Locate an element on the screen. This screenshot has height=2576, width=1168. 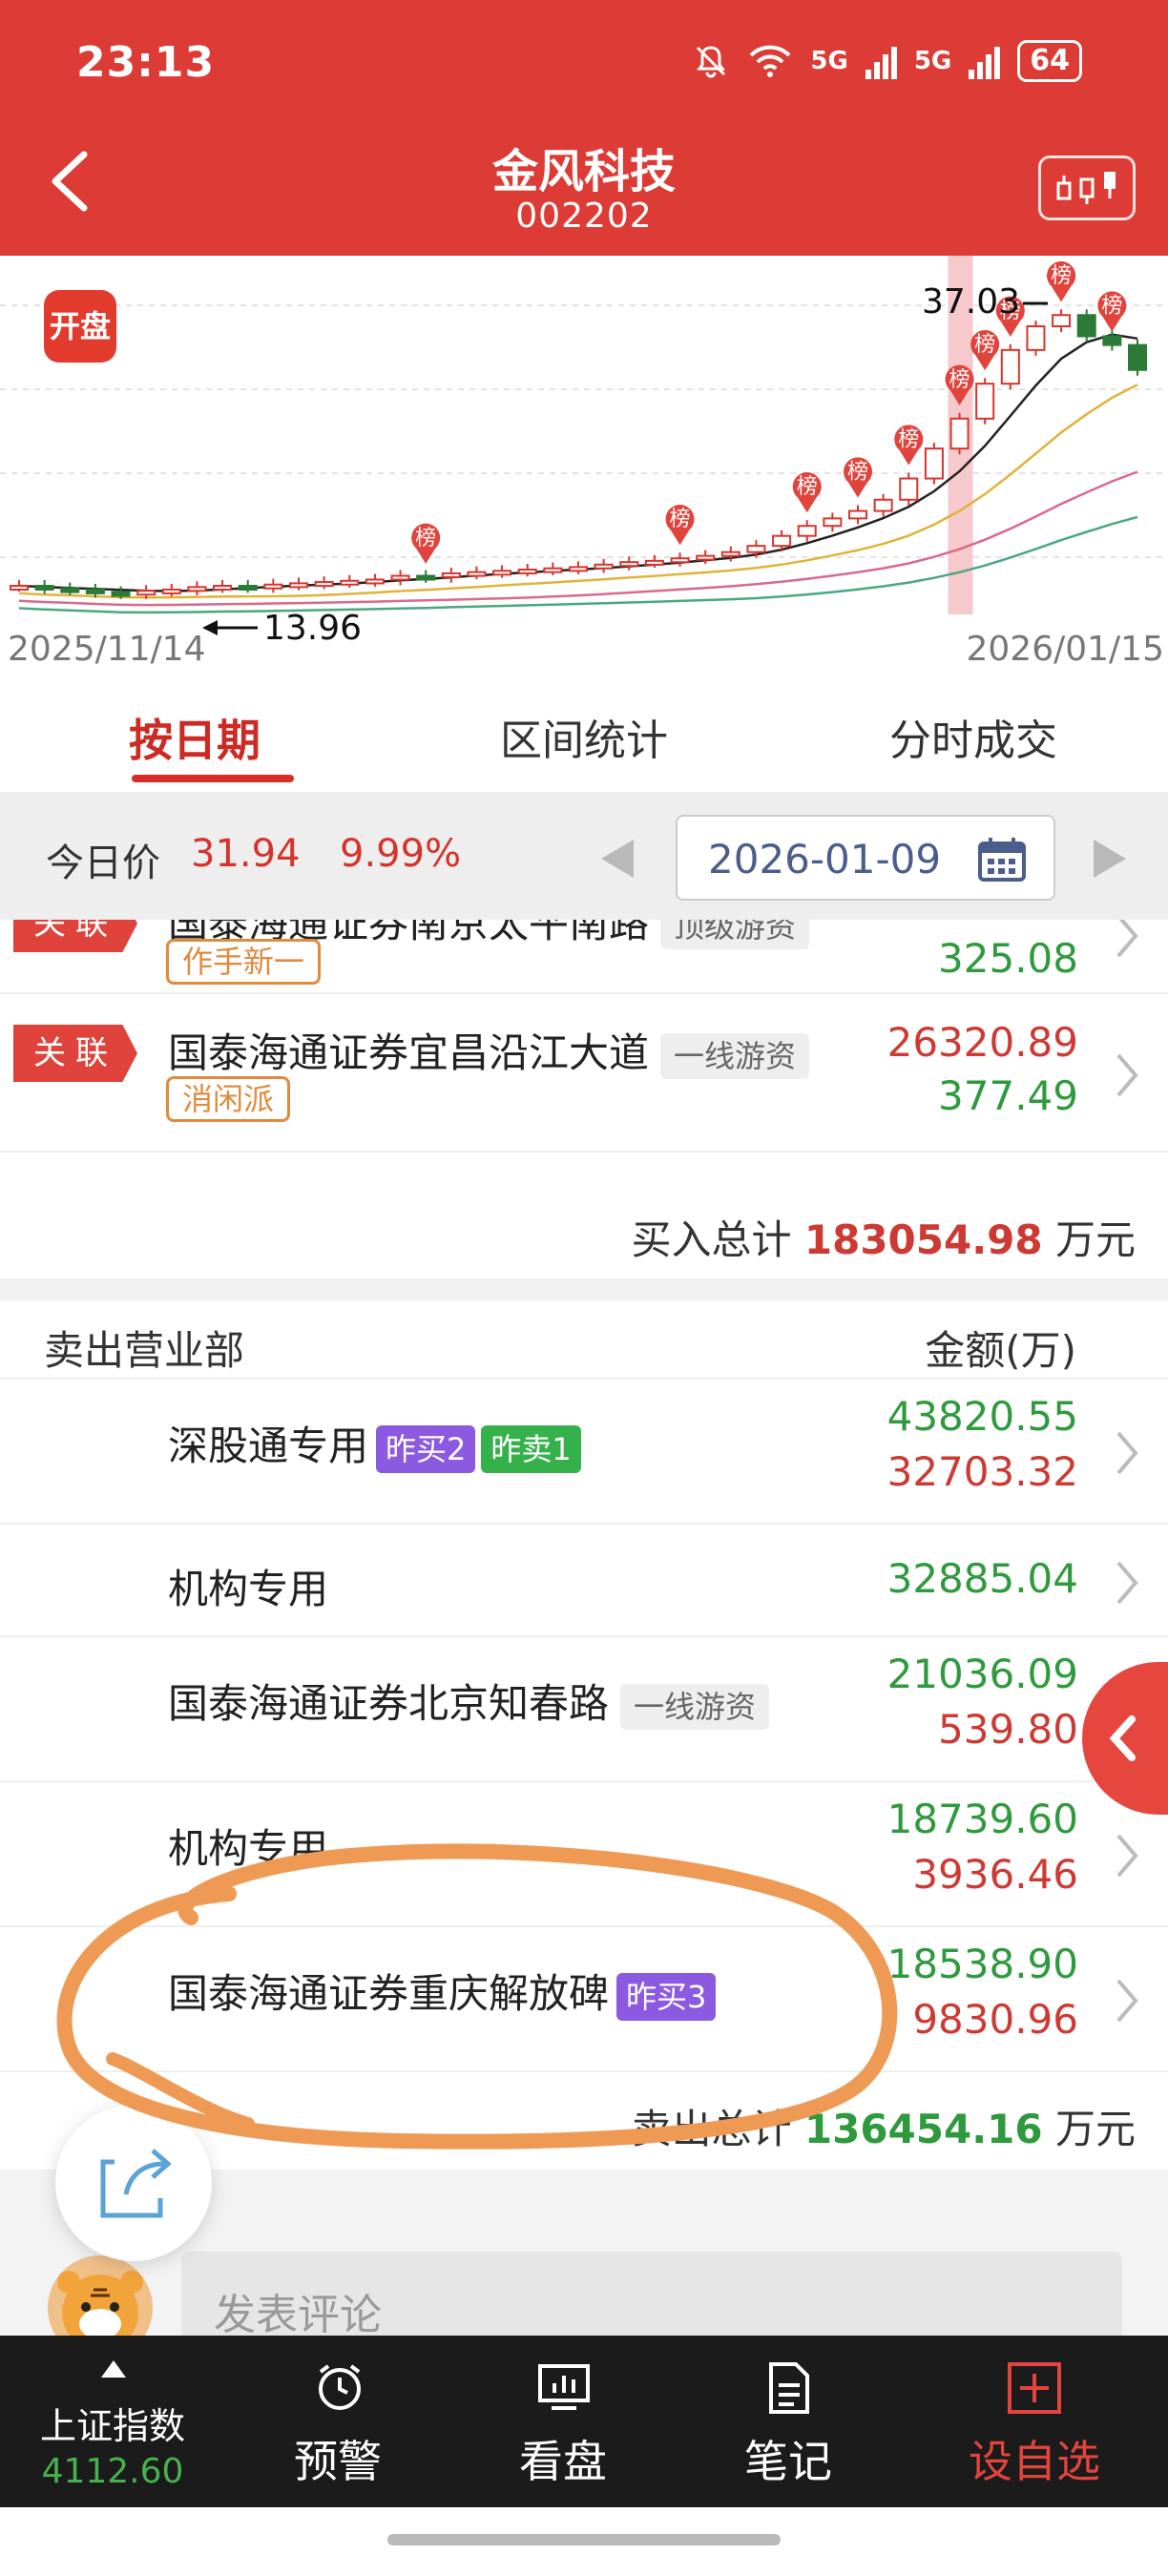
index-value: 4112.60 is located at coordinates (112, 2471).